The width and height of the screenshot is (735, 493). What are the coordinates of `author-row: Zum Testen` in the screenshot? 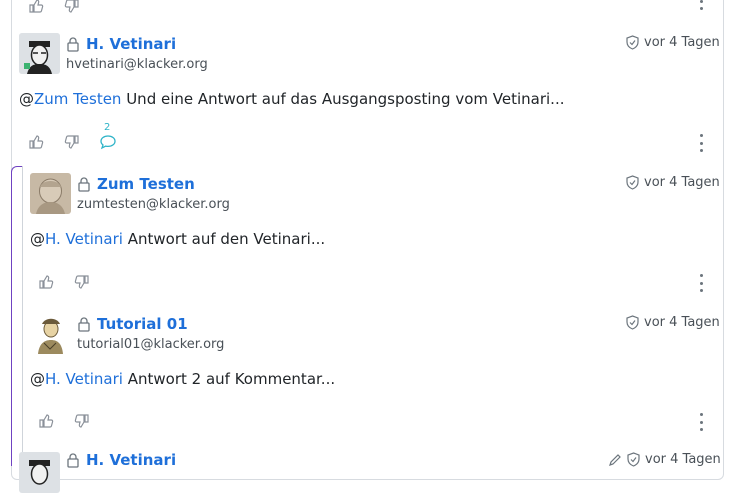 It's located at (136, 184).